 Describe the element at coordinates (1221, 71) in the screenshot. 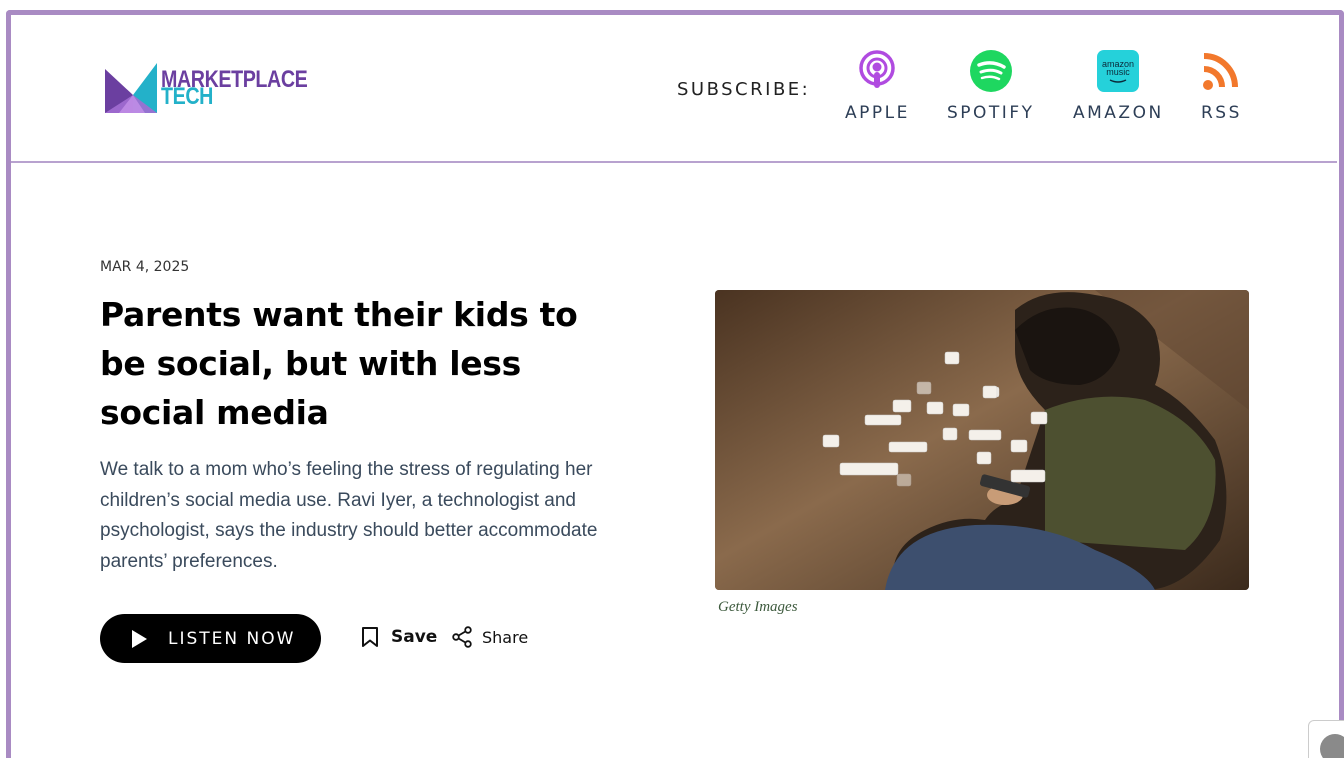

I see `rss-icon` at that location.